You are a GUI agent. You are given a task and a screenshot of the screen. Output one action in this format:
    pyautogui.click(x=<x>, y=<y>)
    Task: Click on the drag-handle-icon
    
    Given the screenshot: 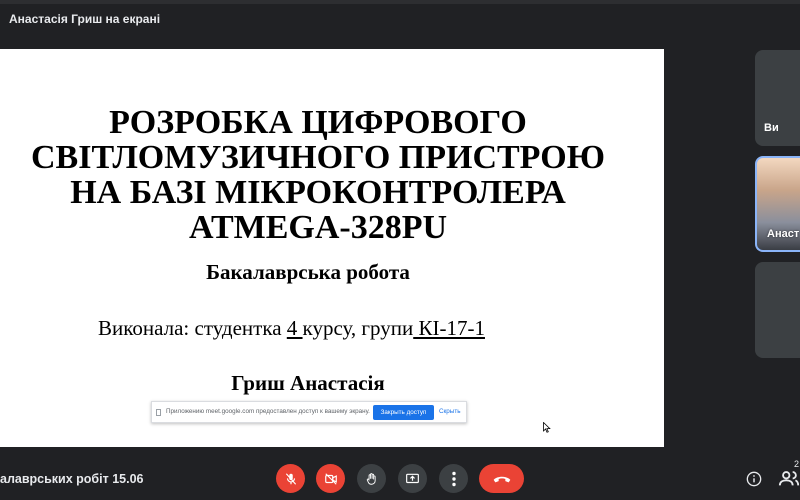 What is the action you would take?
    pyautogui.click(x=158, y=412)
    